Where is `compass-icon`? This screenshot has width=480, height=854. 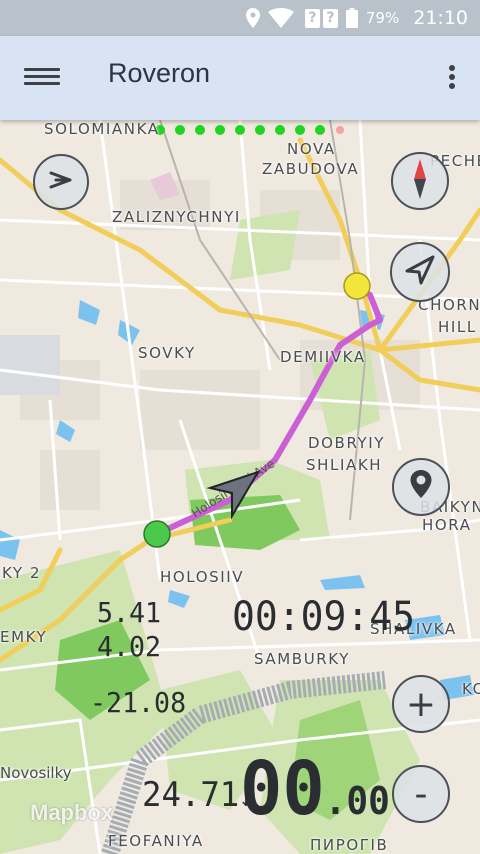
compass-icon is located at coordinates (420, 181).